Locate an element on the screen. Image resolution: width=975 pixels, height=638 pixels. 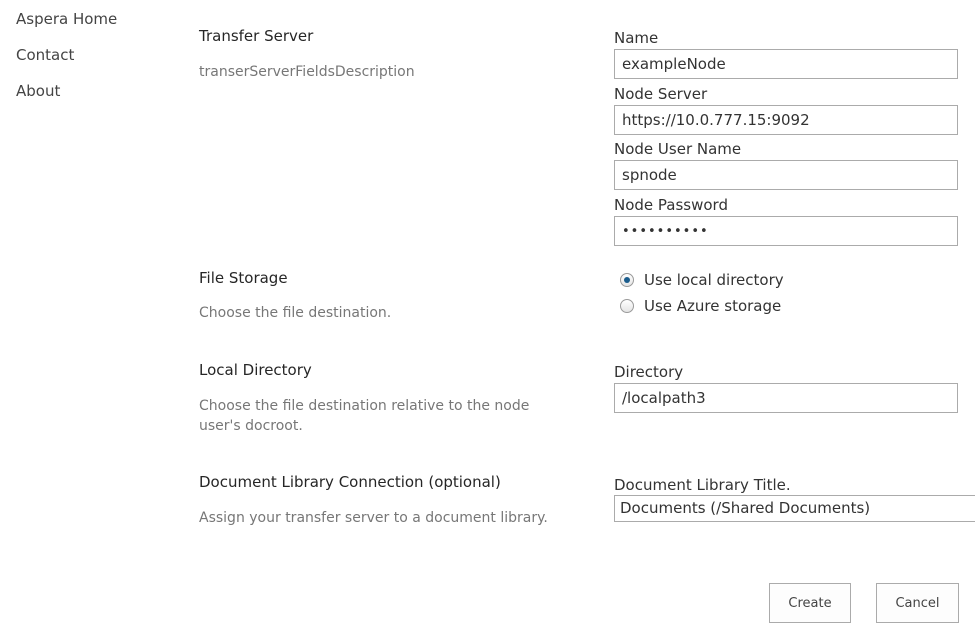
nav-item-aspera-home: Aspera Home is located at coordinates (66, 19).